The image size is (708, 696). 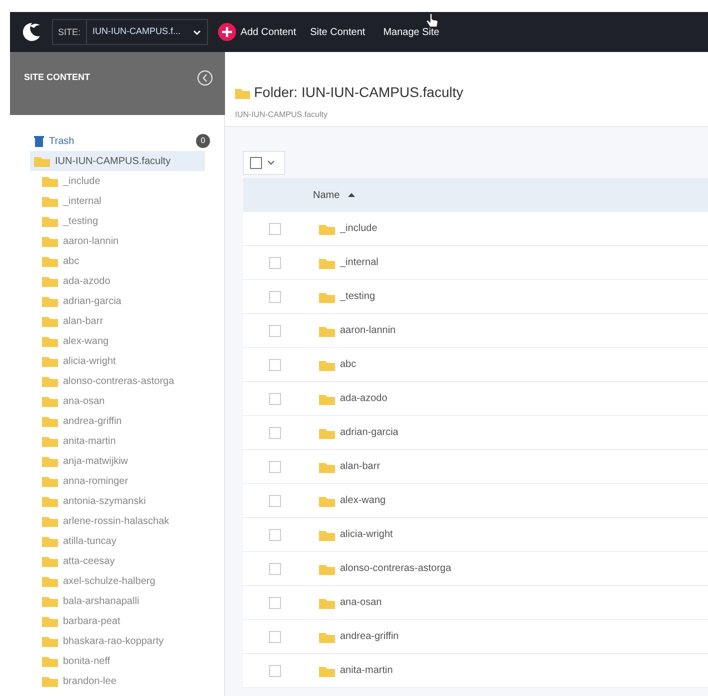 What do you see at coordinates (127, 321) in the screenshot?
I see `tree-item: alan-barr` at bounding box center [127, 321].